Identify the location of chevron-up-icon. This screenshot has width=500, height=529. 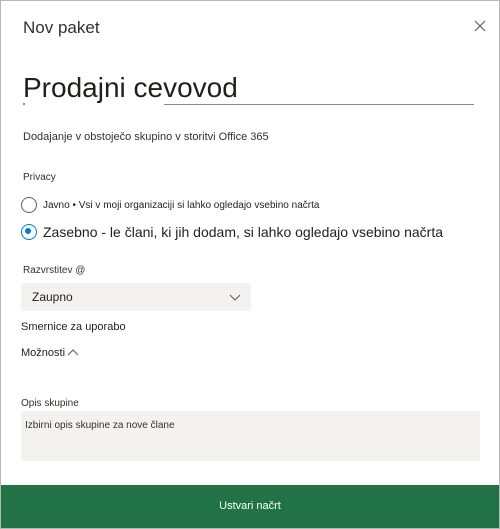
(73, 352).